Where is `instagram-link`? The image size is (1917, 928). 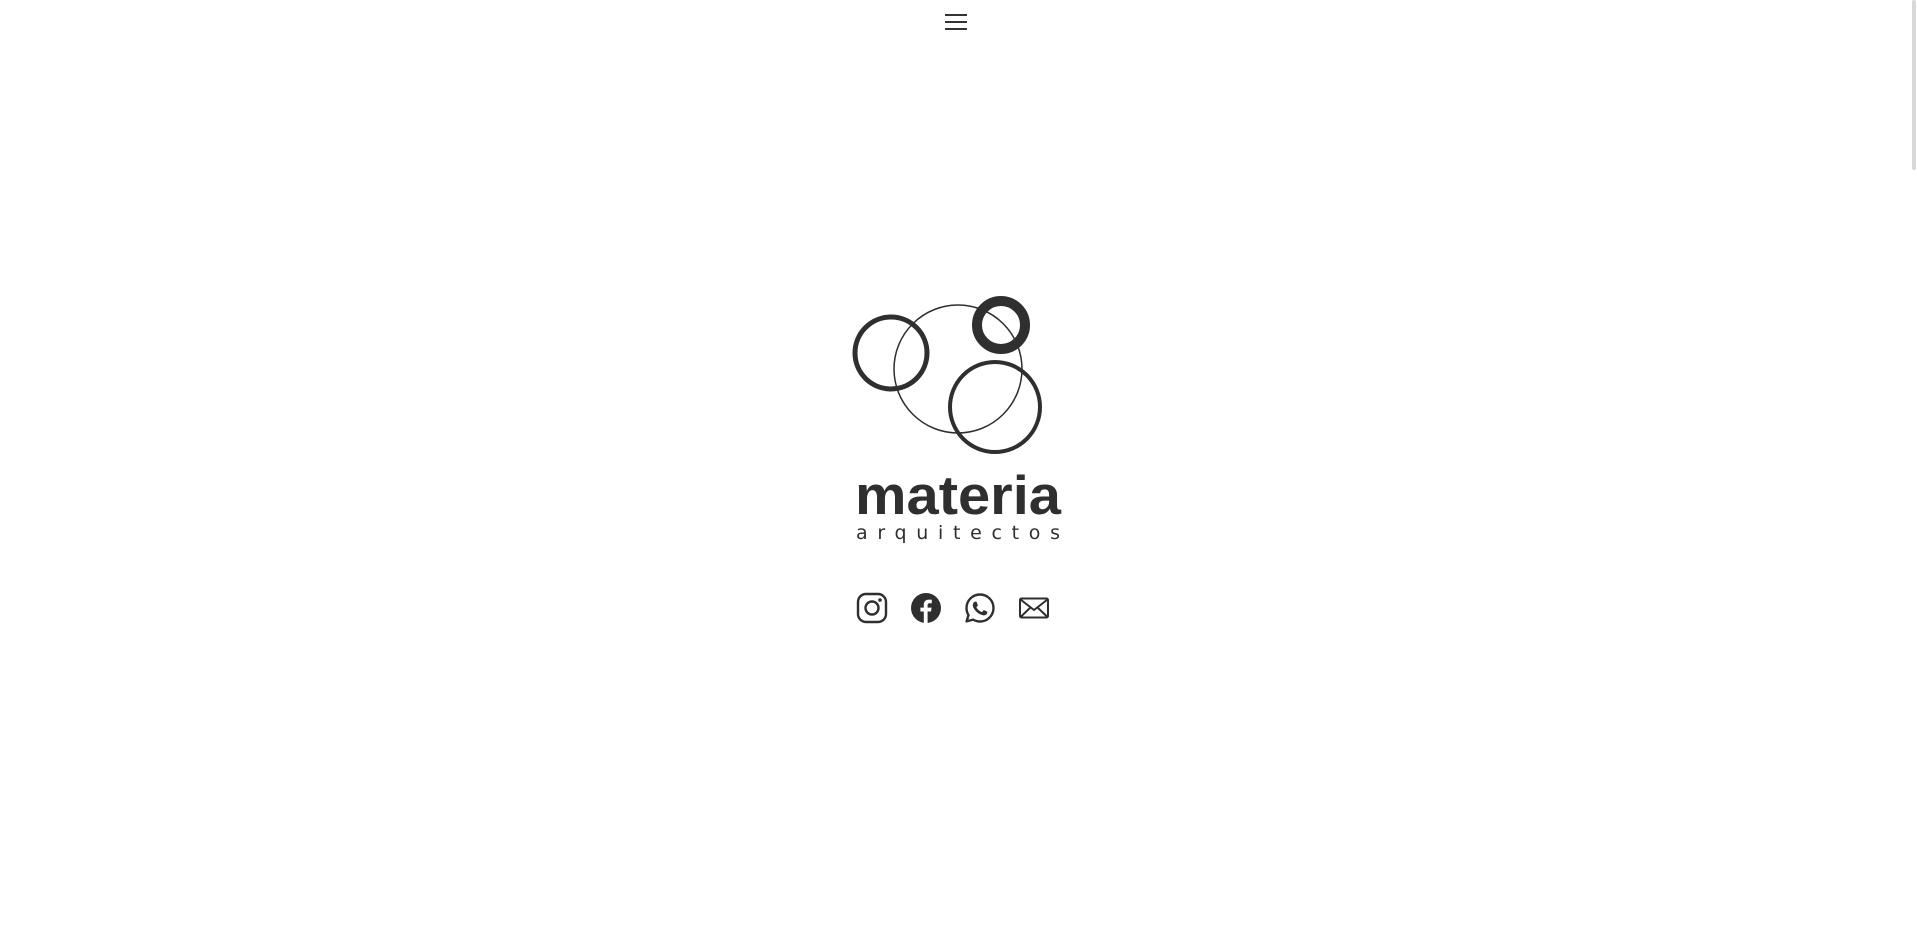
instagram-link is located at coordinates (872, 608).